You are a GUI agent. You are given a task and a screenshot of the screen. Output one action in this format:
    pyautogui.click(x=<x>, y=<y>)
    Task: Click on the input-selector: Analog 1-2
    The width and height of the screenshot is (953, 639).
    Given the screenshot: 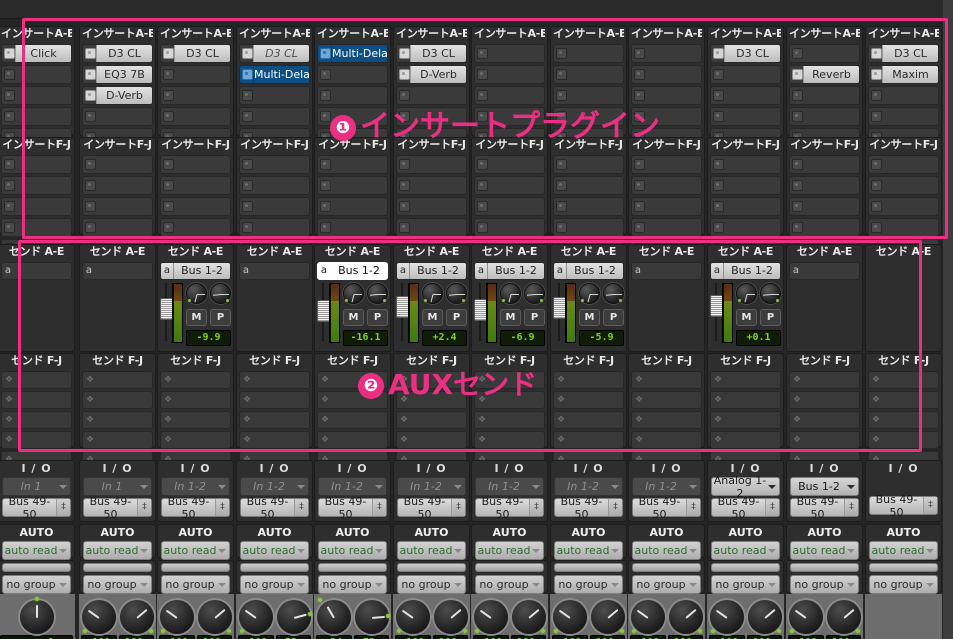 What is the action you would take?
    pyautogui.click(x=745, y=487)
    